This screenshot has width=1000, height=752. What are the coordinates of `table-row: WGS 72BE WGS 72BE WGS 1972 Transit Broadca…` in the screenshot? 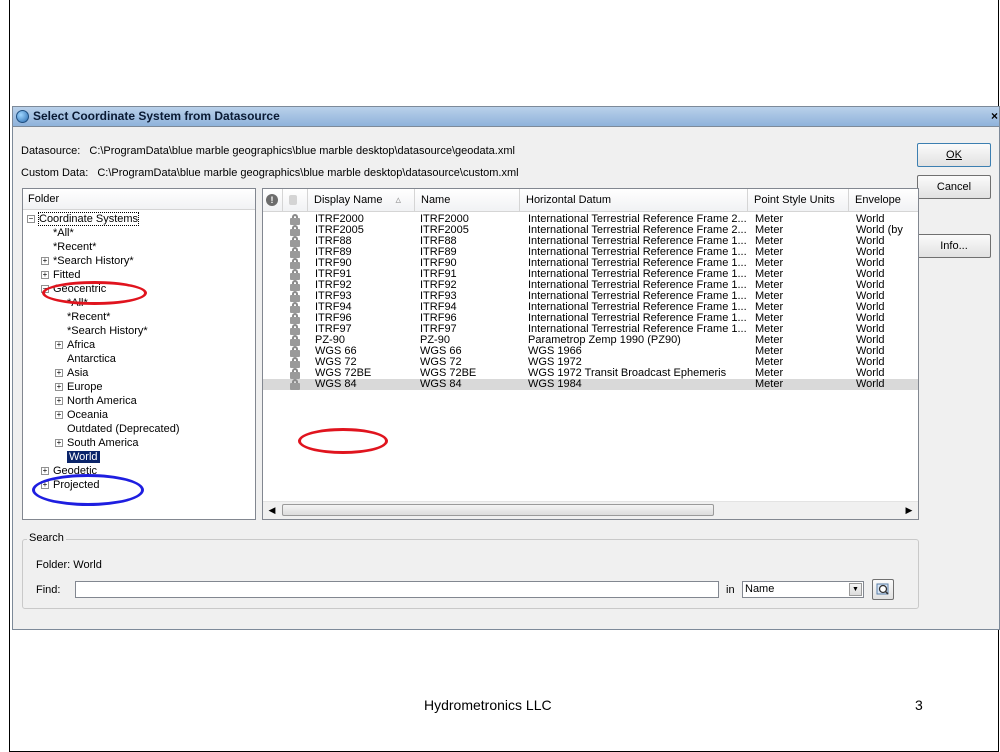 It's located at (590, 373).